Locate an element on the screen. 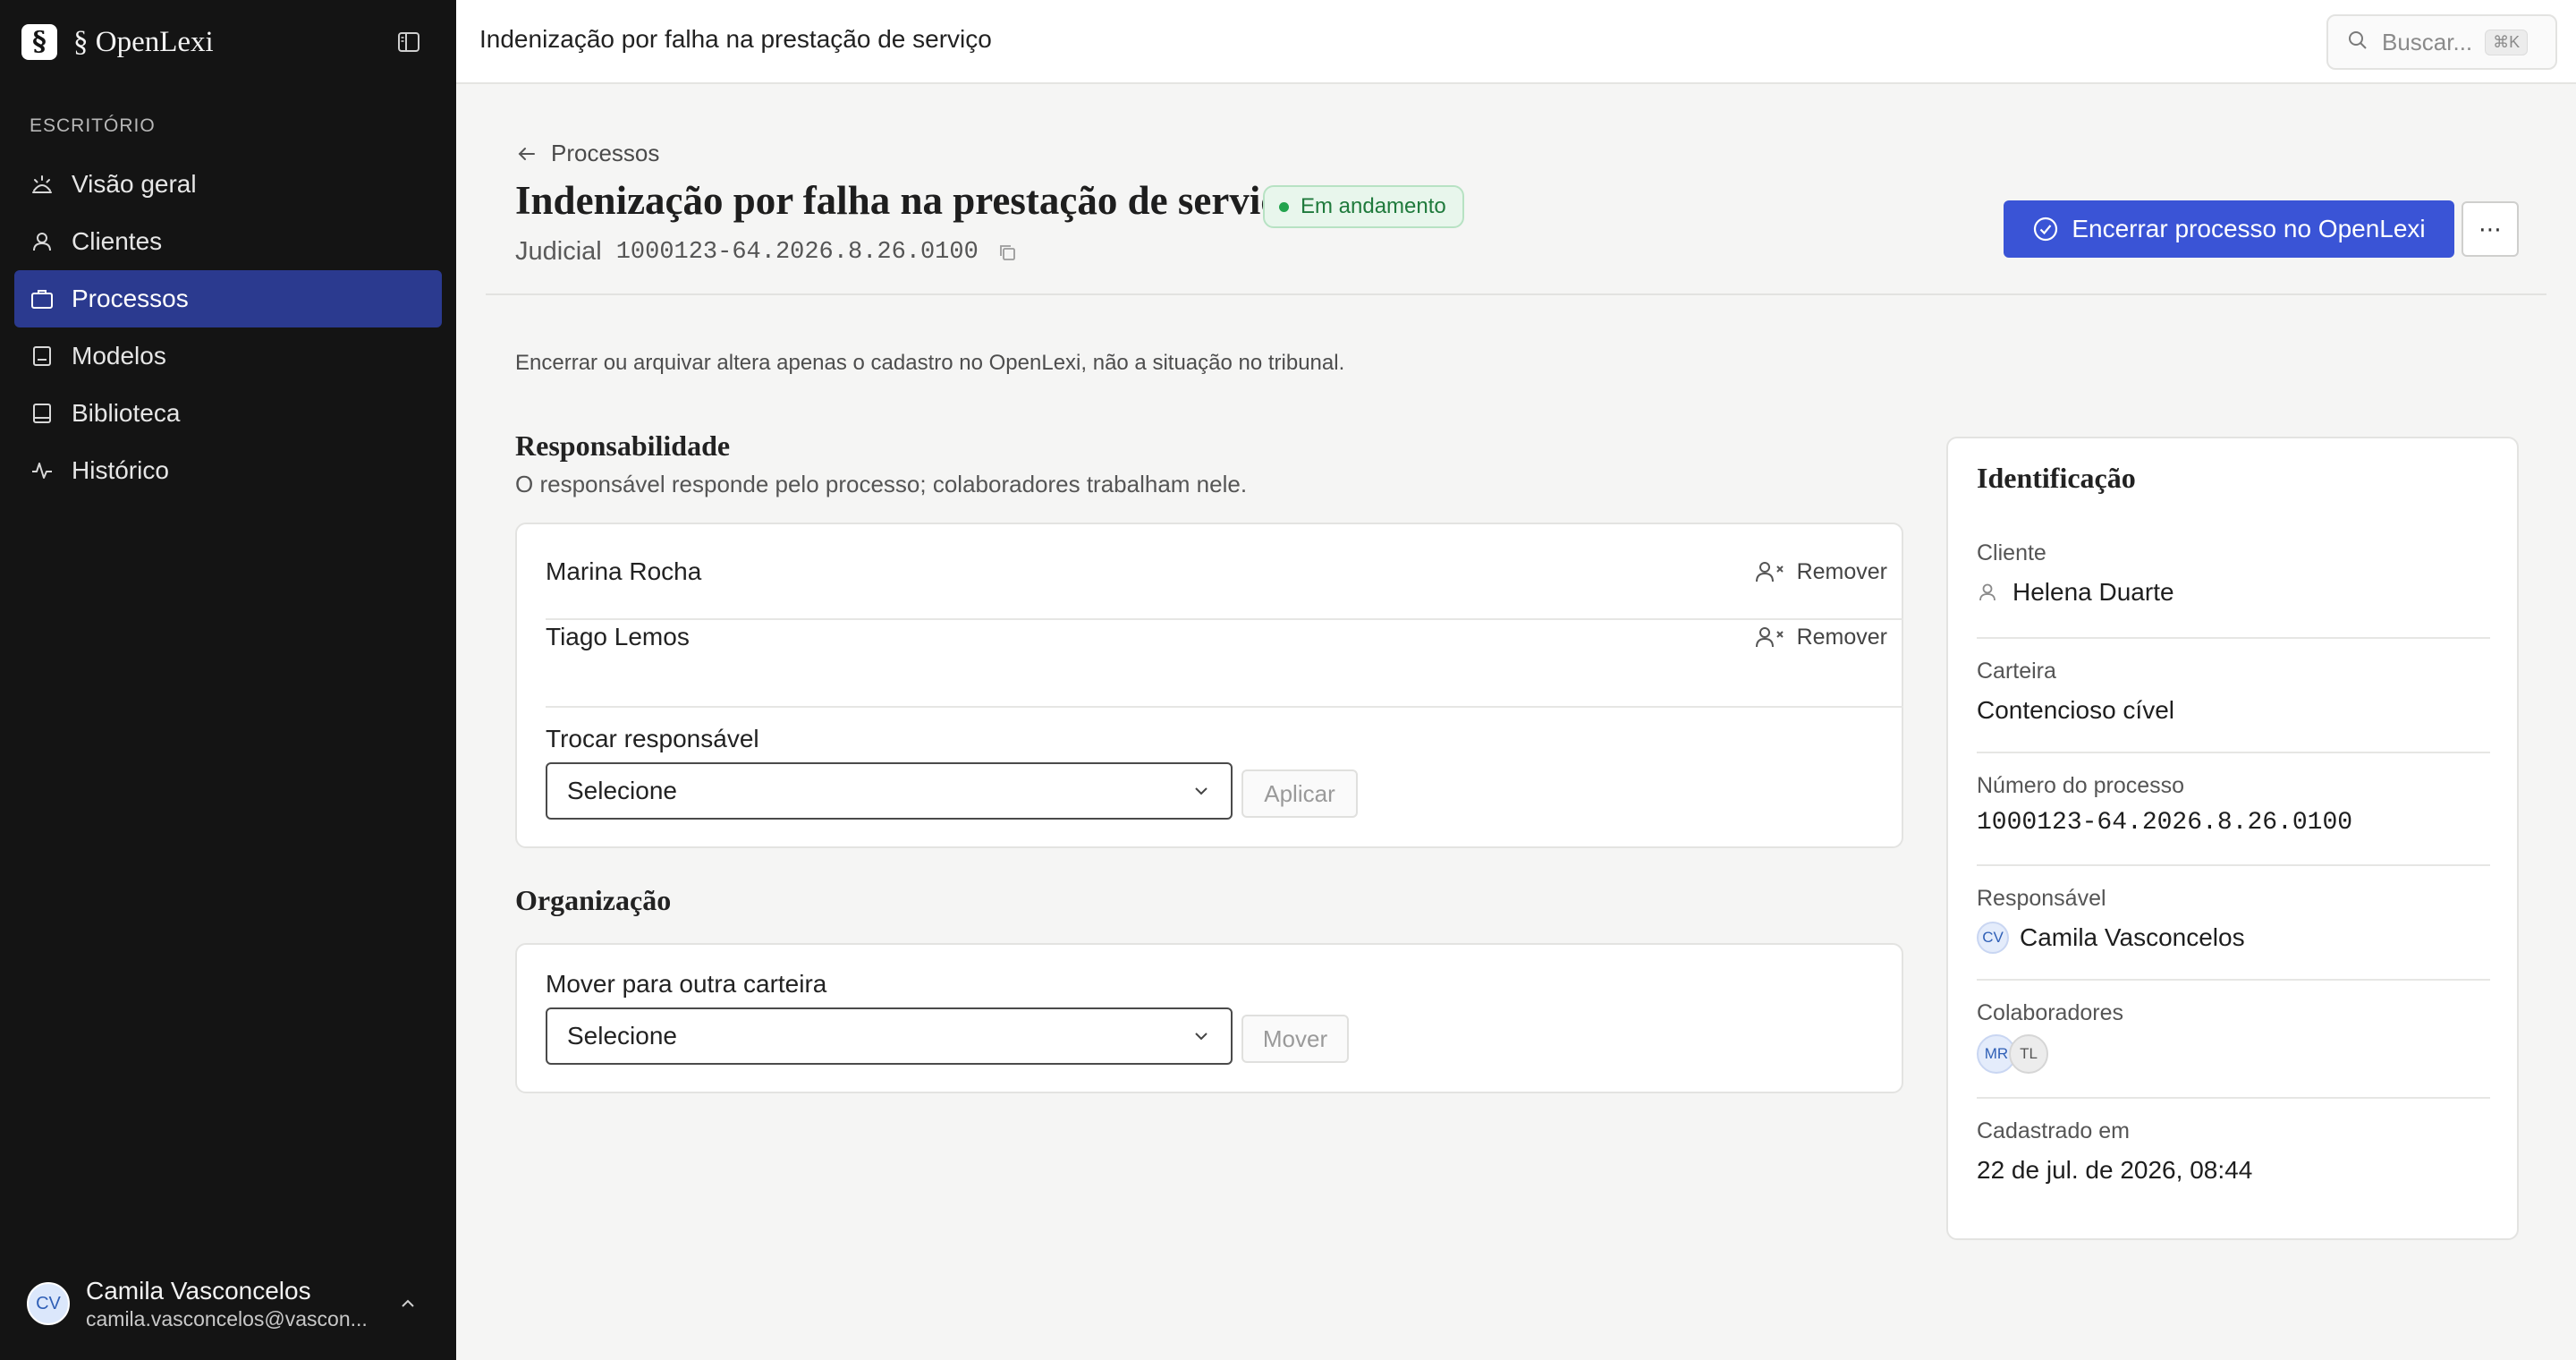 This screenshot has height=1360, width=2576. status-label: Em andamento is located at coordinates (1373, 206).